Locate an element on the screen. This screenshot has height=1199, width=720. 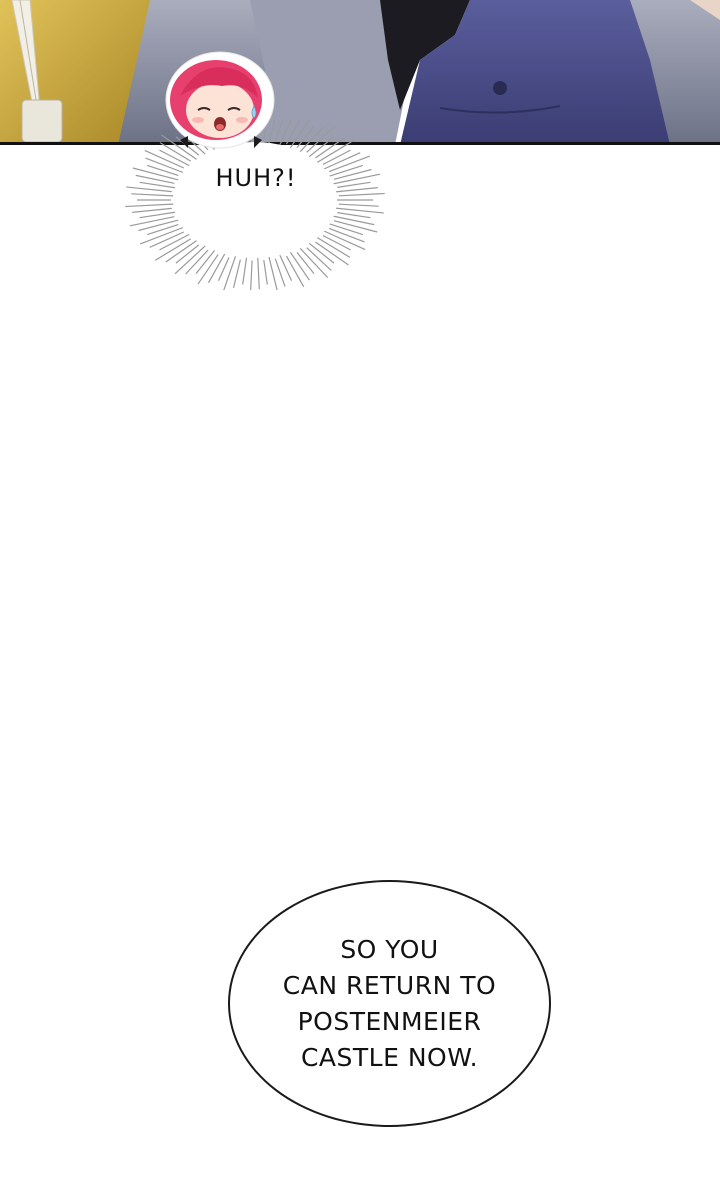
chibi-character is located at coordinates (220, 100).